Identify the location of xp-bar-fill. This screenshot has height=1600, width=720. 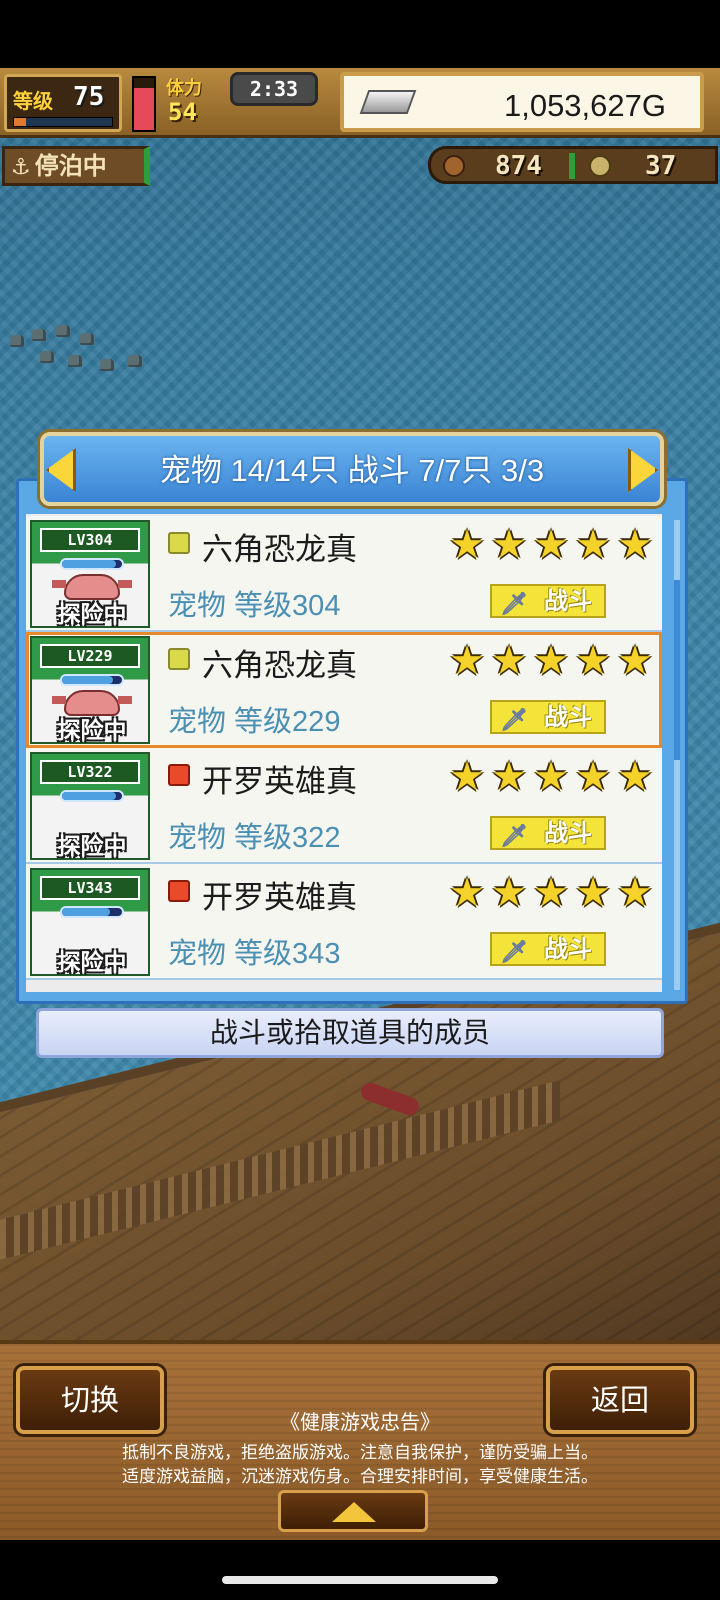
(20, 122).